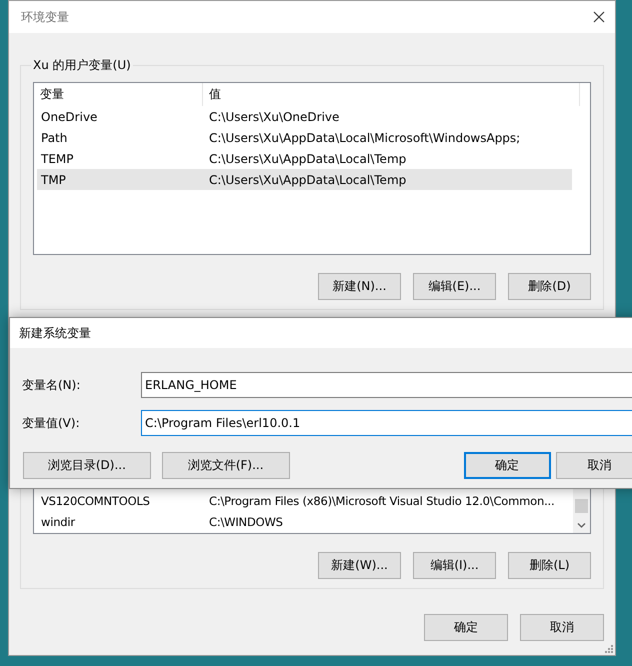 Image resolution: width=632 pixels, height=666 pixels. Describe the element at coordinates (51, 423) in the screenshot. I see `field-label: 变量值(V):` at that location.